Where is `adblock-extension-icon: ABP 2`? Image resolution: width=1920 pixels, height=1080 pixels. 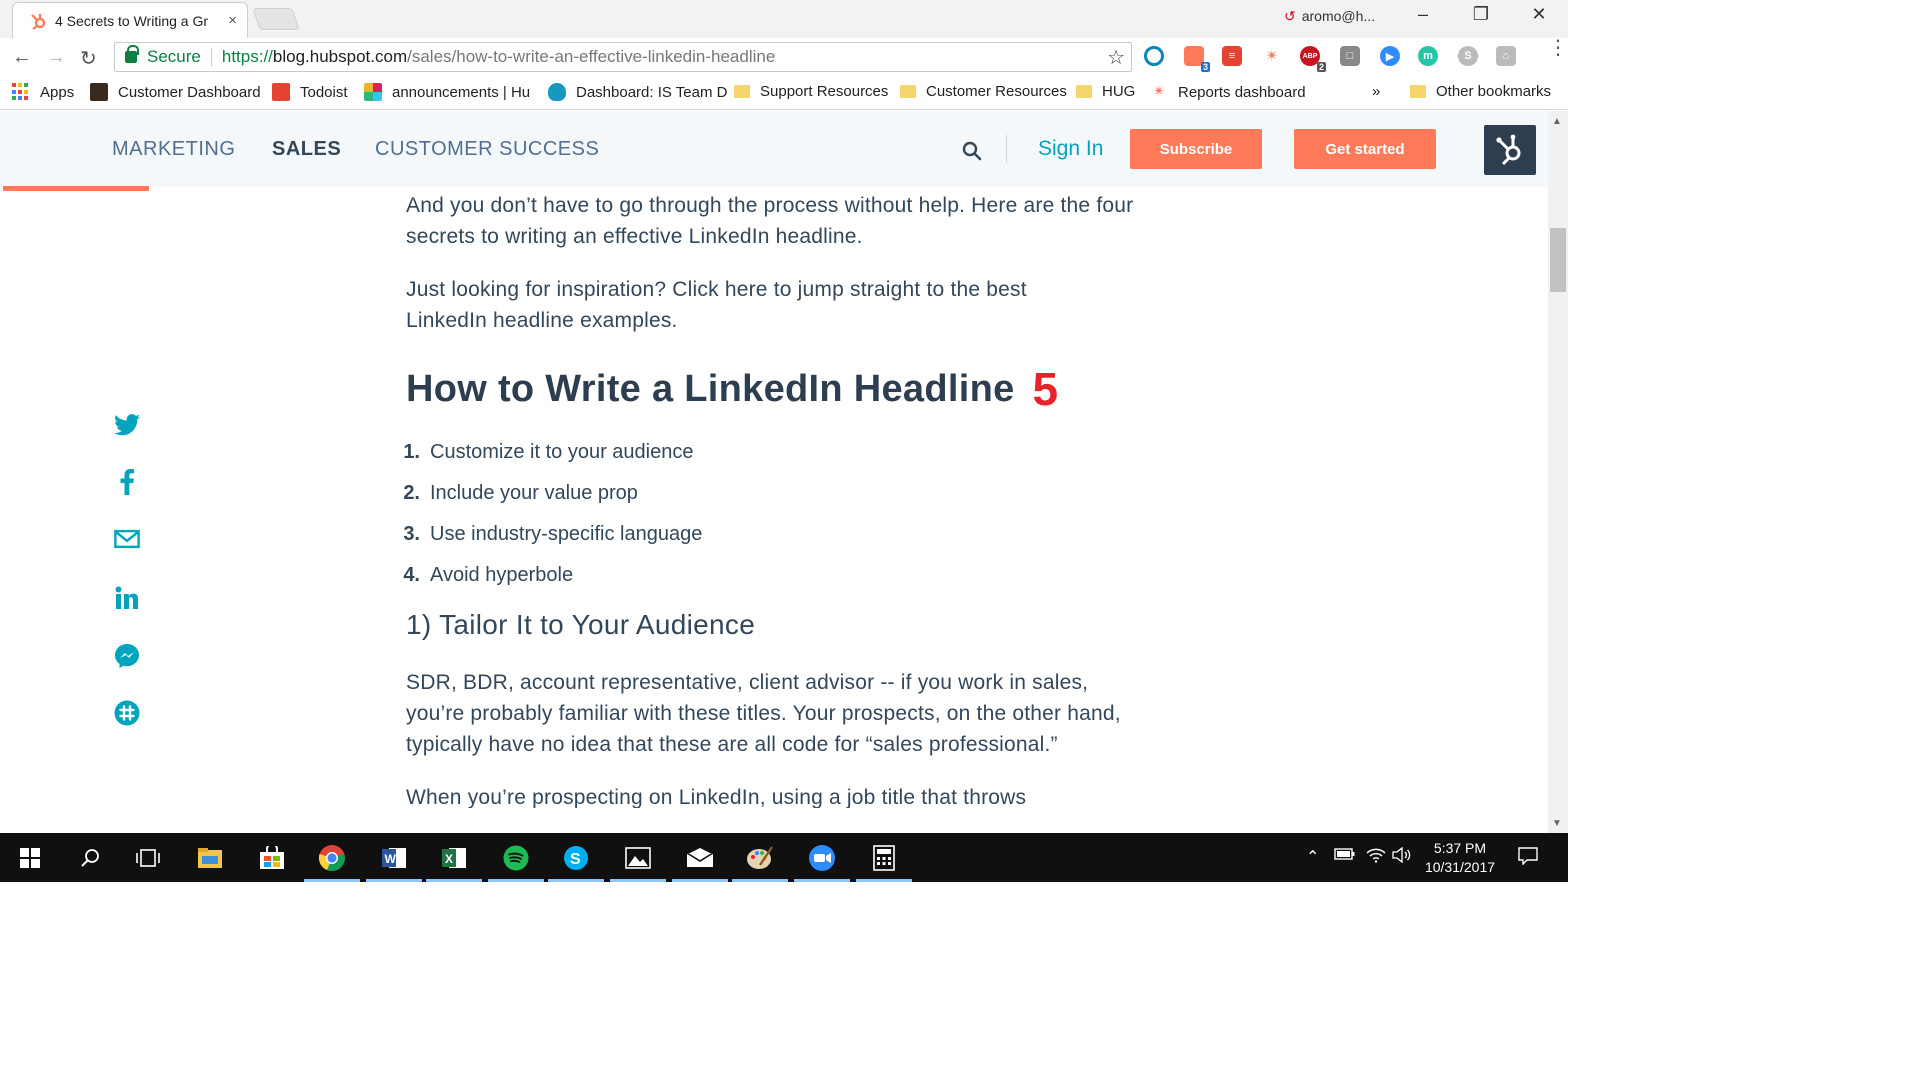 adblock-extension-icon: ABP 2 is located at coordinates (1313, 59).